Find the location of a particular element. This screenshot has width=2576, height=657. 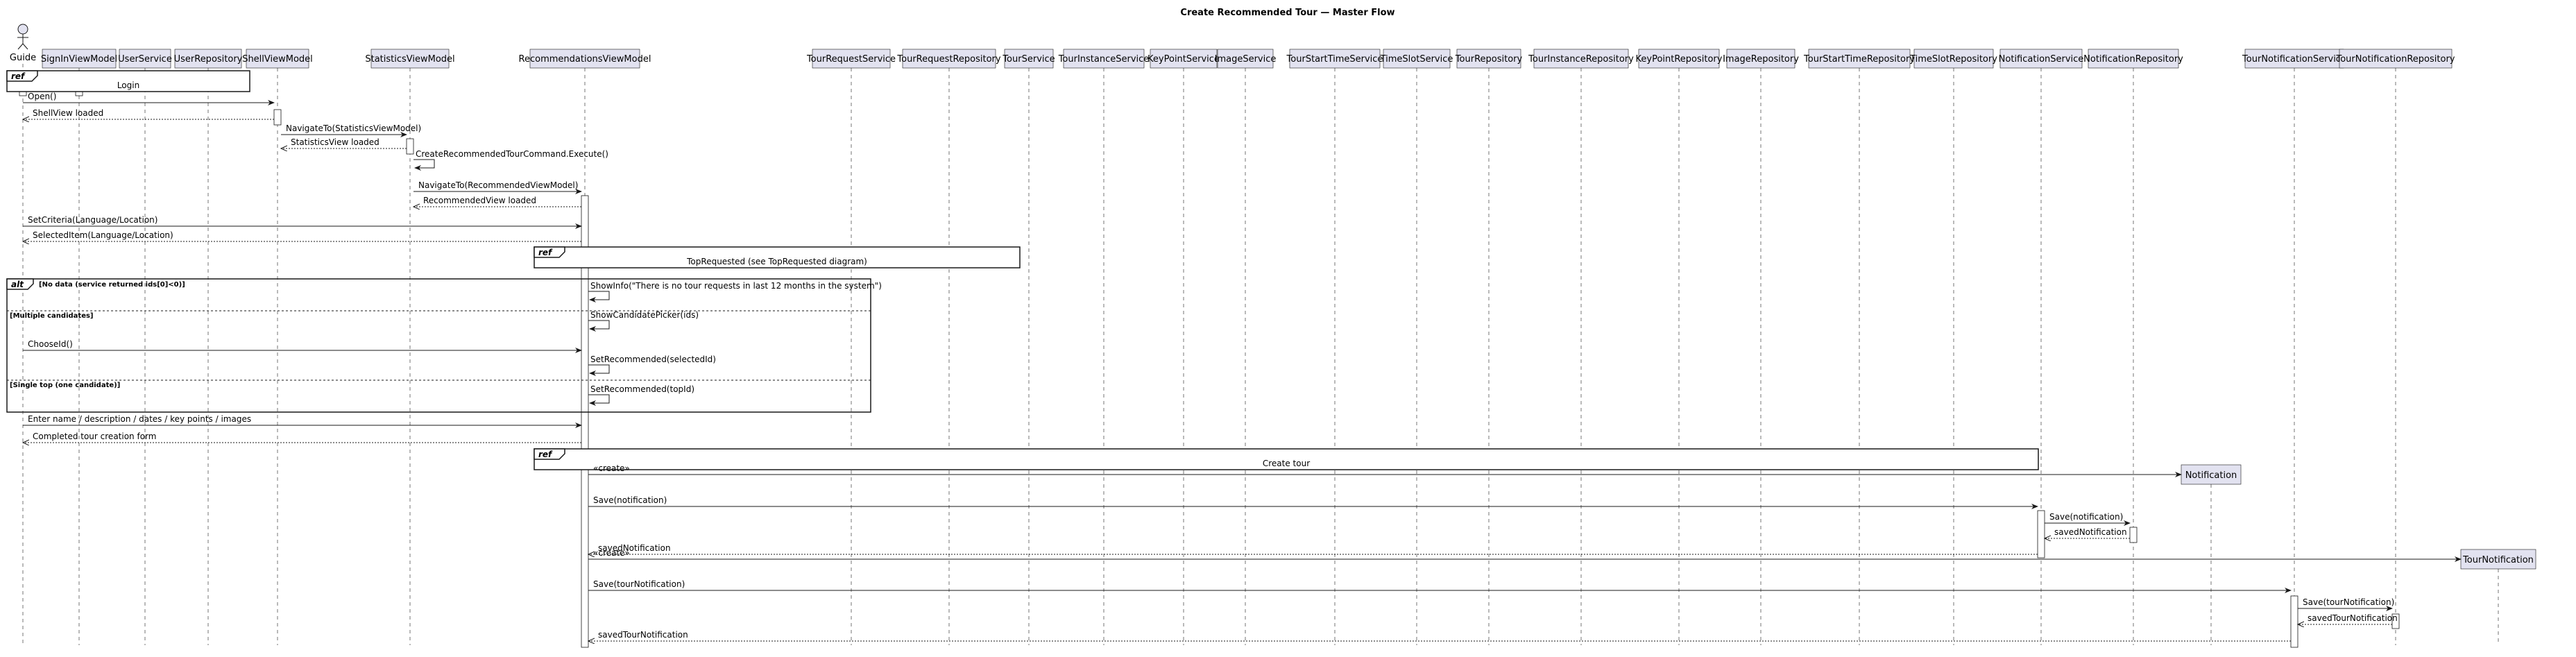

participant-label: ImageRepository is located at coordinates (1761, 59).